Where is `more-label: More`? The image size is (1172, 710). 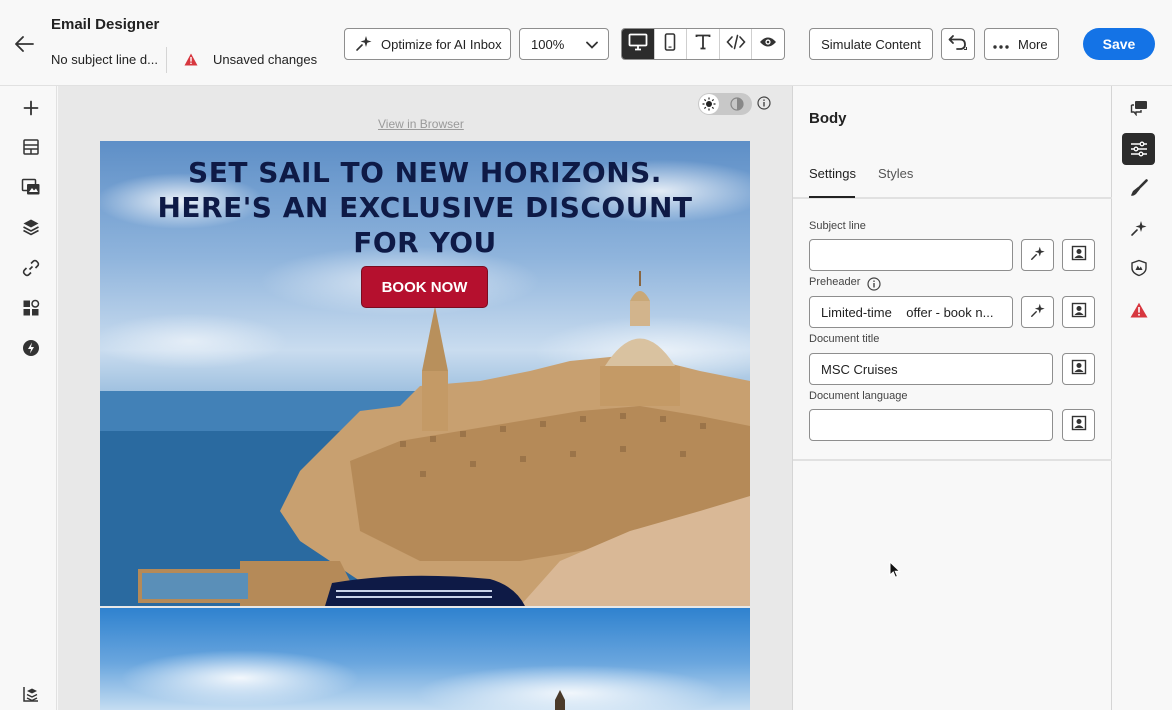 more-label: More is located at coordinates (1033, 44).